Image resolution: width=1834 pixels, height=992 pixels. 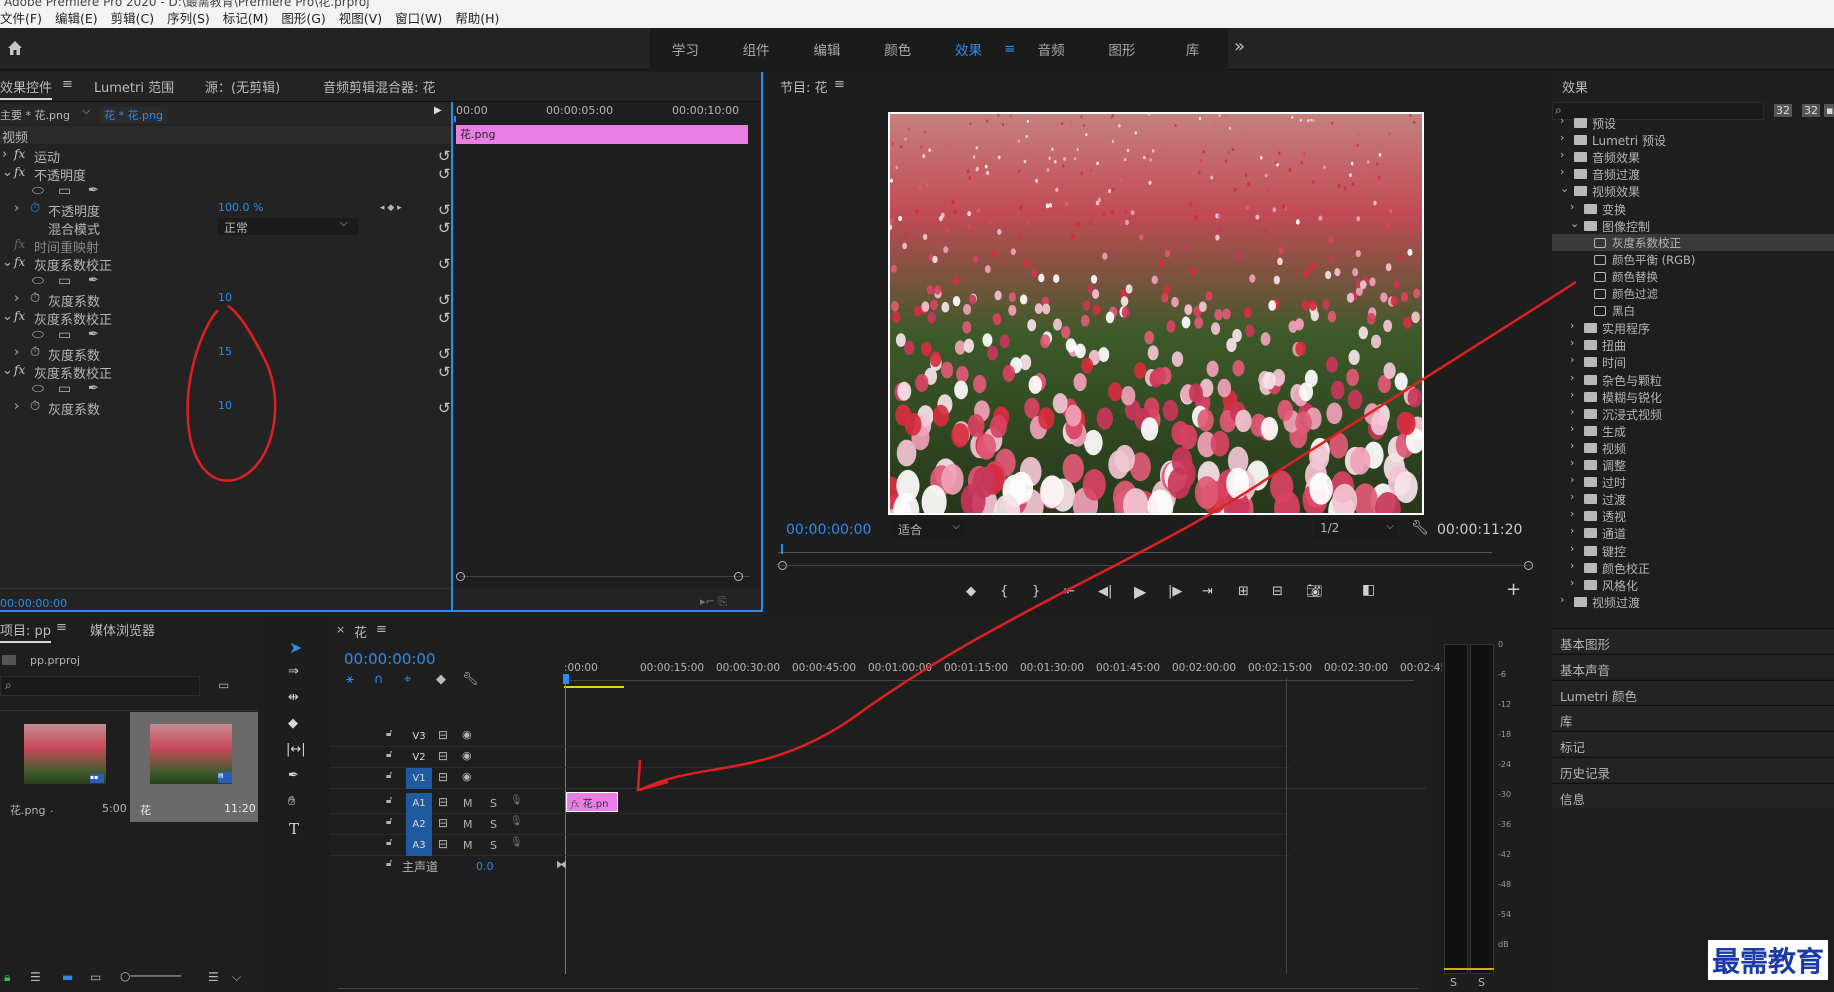 I want to click on fit-dropdown: 适合 ⌵, so click(x=928, y=529).